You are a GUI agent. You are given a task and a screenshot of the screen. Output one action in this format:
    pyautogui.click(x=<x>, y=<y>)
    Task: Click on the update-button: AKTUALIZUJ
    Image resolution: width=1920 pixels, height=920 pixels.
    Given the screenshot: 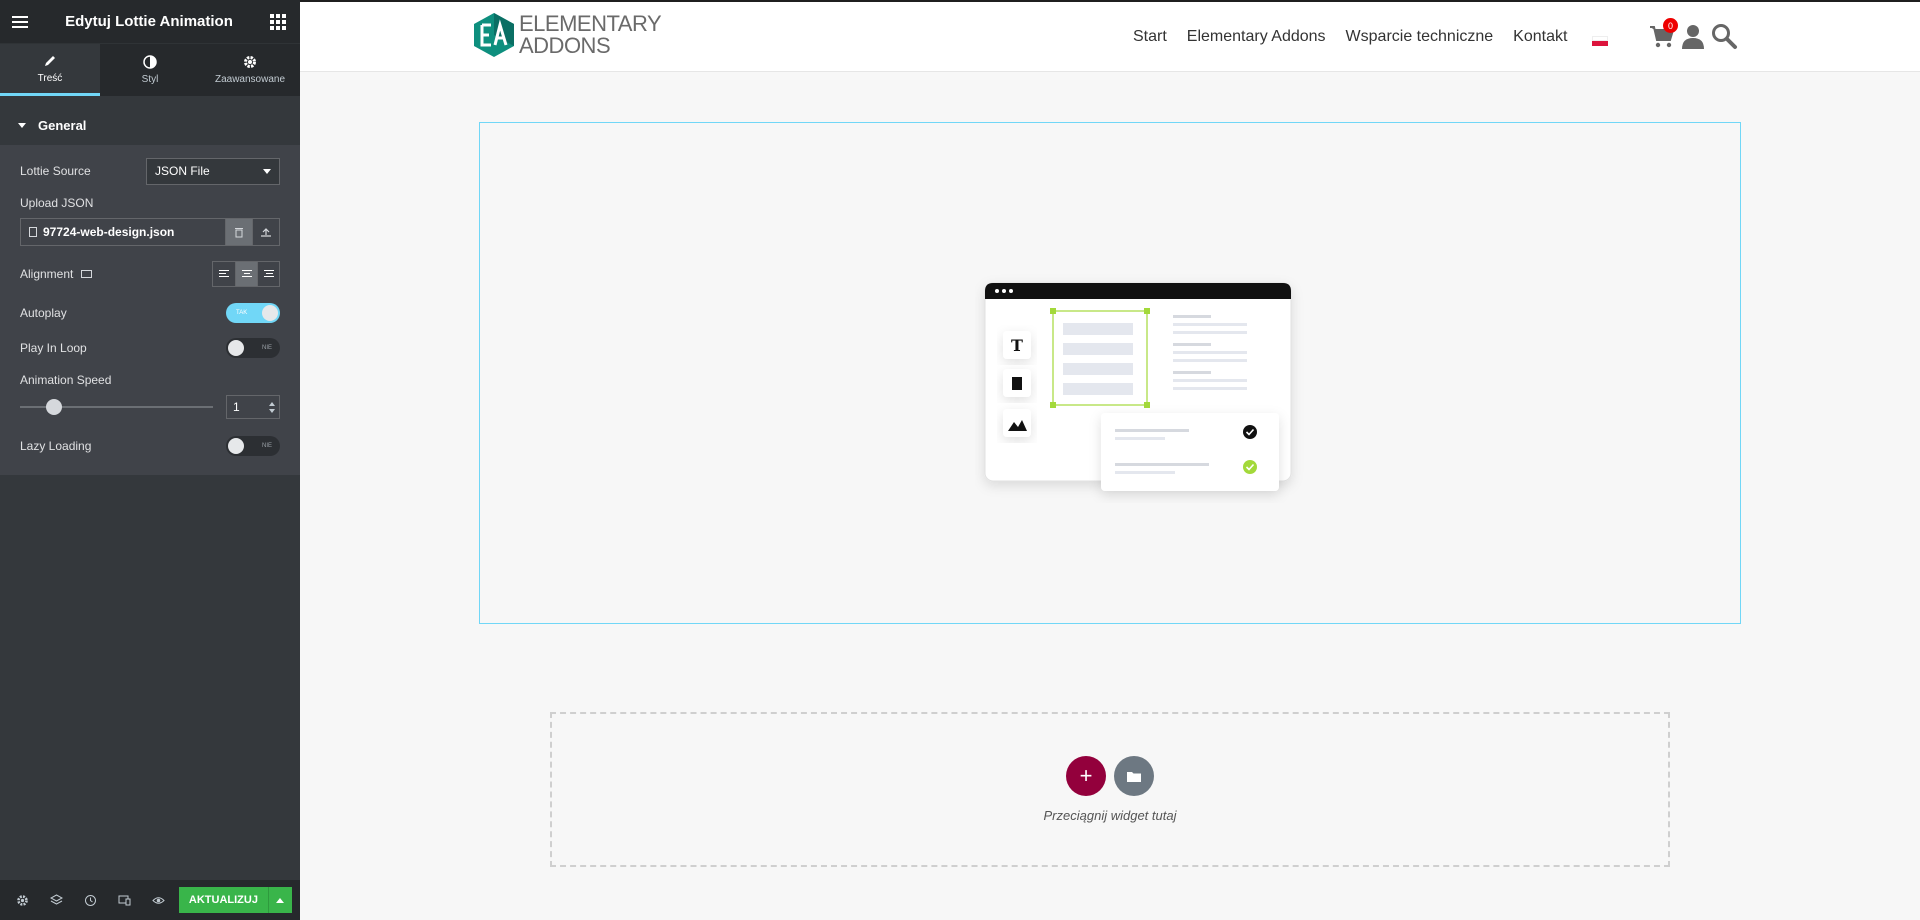 What is the action you would take?
    pyautogui.click(x=223, y=900)
    